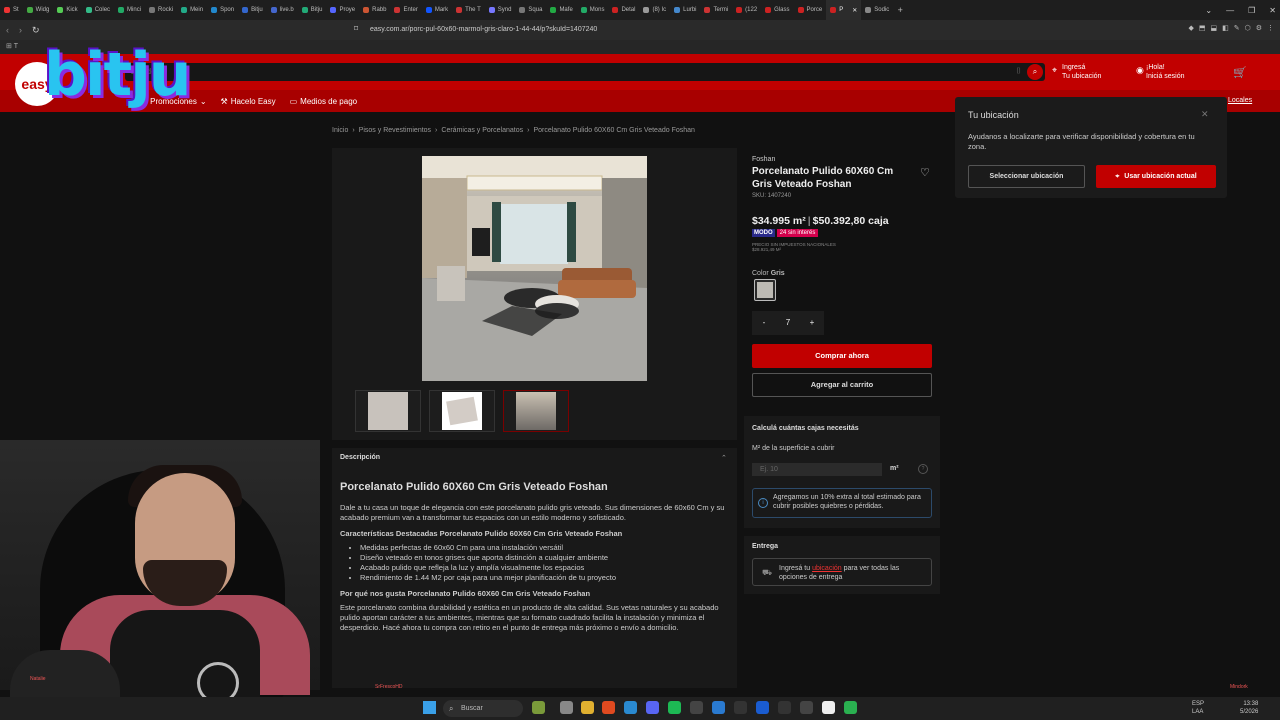 The width and height of the screenshot is (1280, 720). I want to click on color-swatch-gris, so click(765, 290).